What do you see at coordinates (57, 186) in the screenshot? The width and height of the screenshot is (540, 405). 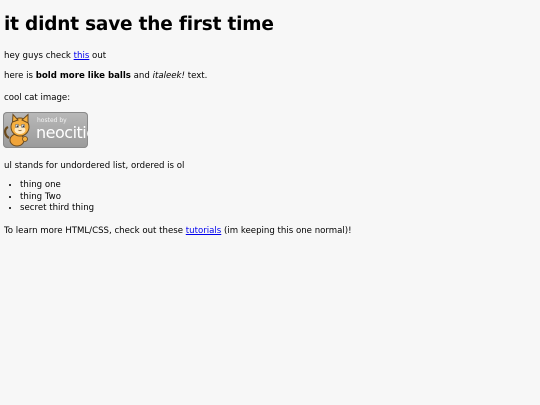 I see `list-item: thing one` at bounding box center [57, 186].